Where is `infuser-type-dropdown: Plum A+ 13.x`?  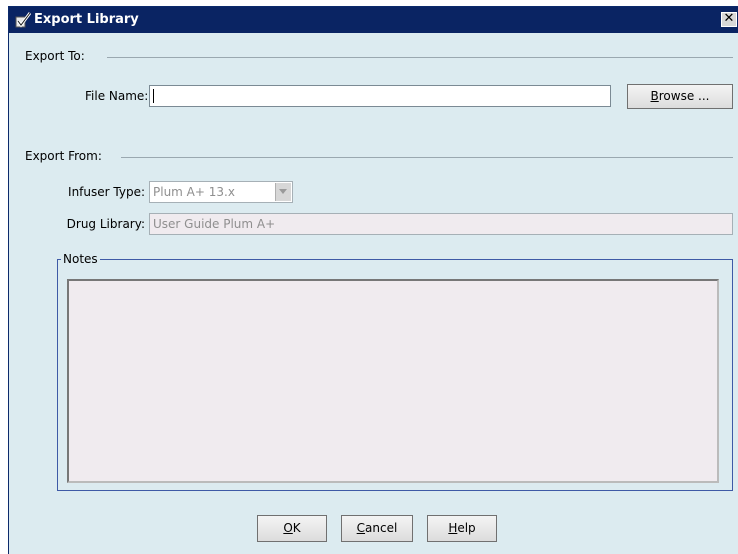
infuser-type-dropdown: Plum A+ 13.x is located at coordinates (221, 192).